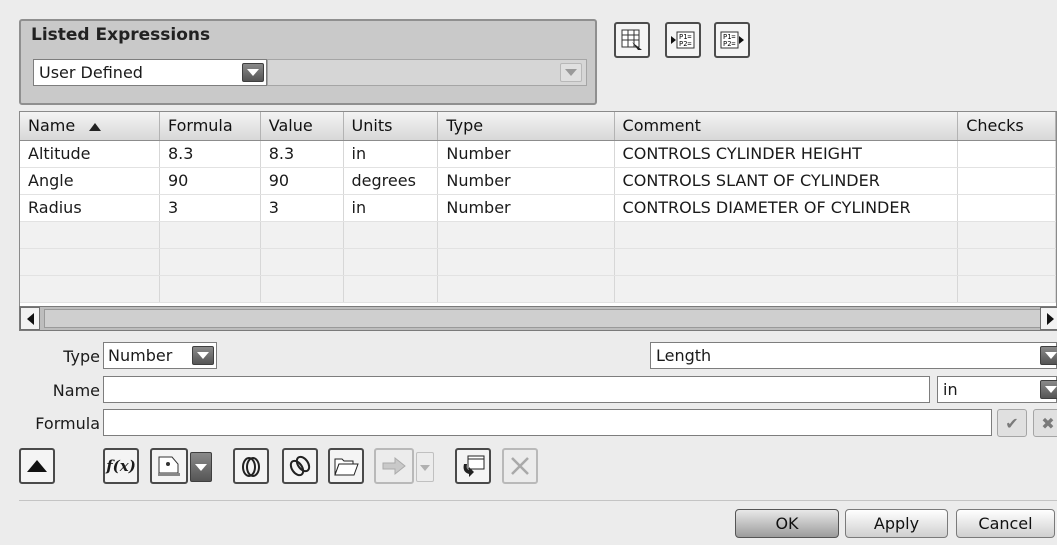 This screenshot has width=1057, height=545. What do you see at coordinates (90, 181) in the screenshot?
I see `cell-name: Angle` at bounding box center [90, 181].